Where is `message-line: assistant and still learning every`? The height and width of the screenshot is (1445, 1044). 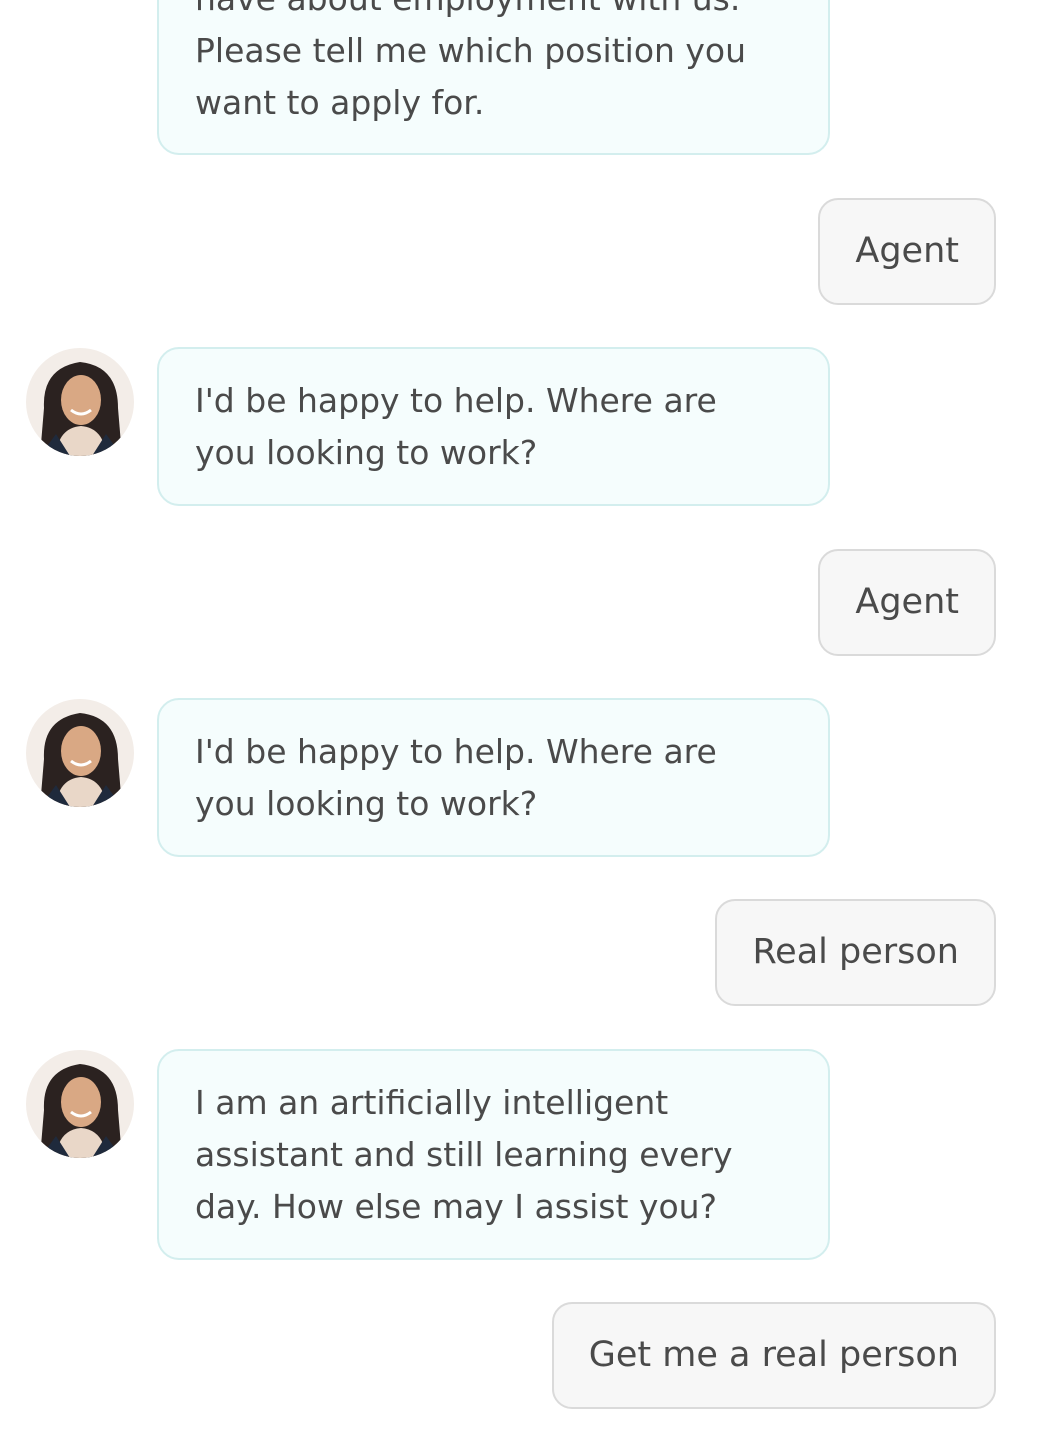
message-line: assistant and still learning every is located at coordinates (464, 1154).